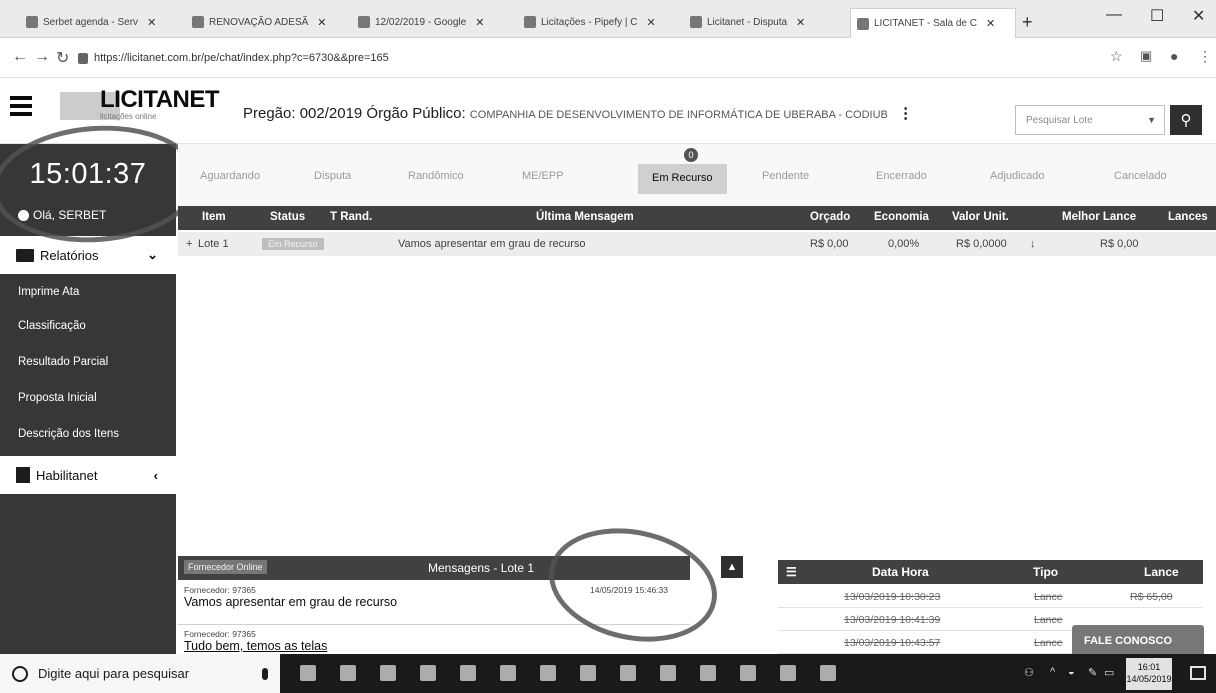 The height and width of the screenshot is (693, 1216). Describe the element at coordinates (1099, 217) in the screenshot. I see `col-melhor-lance: Melhor Lance` at that location.